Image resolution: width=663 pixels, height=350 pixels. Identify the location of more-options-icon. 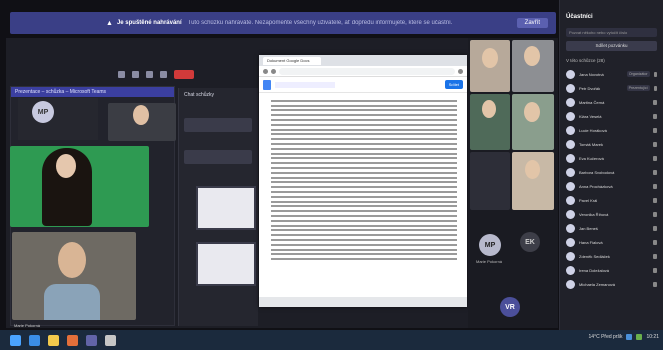
(163, 74).